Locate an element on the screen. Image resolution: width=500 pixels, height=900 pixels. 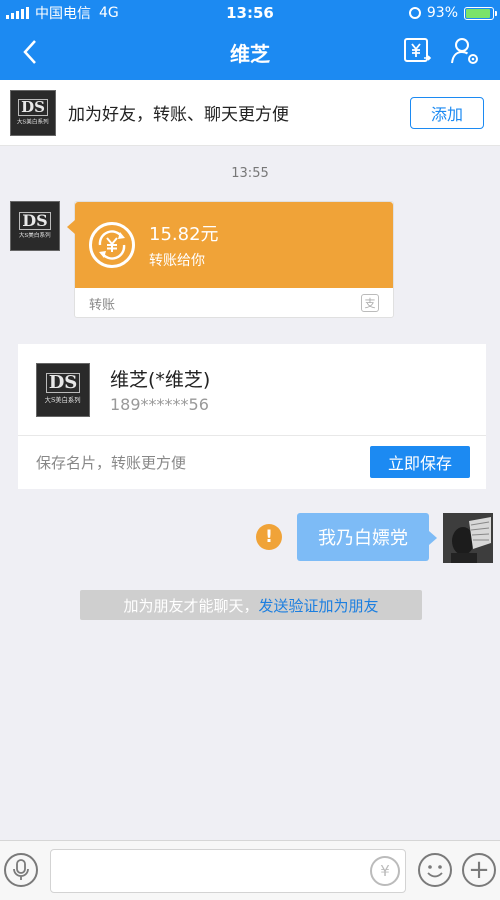
profile-settings-icon is located at coordinates (465, 51).